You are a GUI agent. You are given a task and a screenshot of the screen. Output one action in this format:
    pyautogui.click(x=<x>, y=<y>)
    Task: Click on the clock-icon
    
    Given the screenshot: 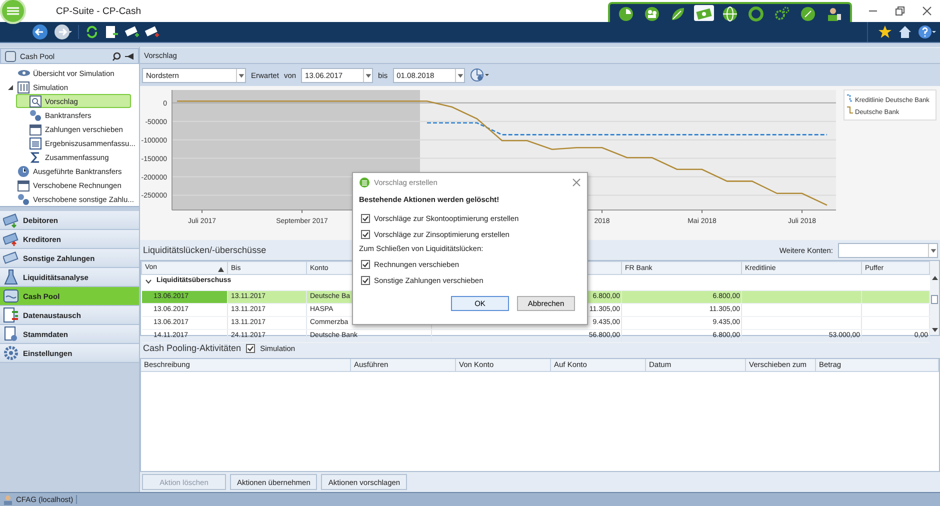 What is the action you would take?
    pyautogui.click(x=23, y=171)
    